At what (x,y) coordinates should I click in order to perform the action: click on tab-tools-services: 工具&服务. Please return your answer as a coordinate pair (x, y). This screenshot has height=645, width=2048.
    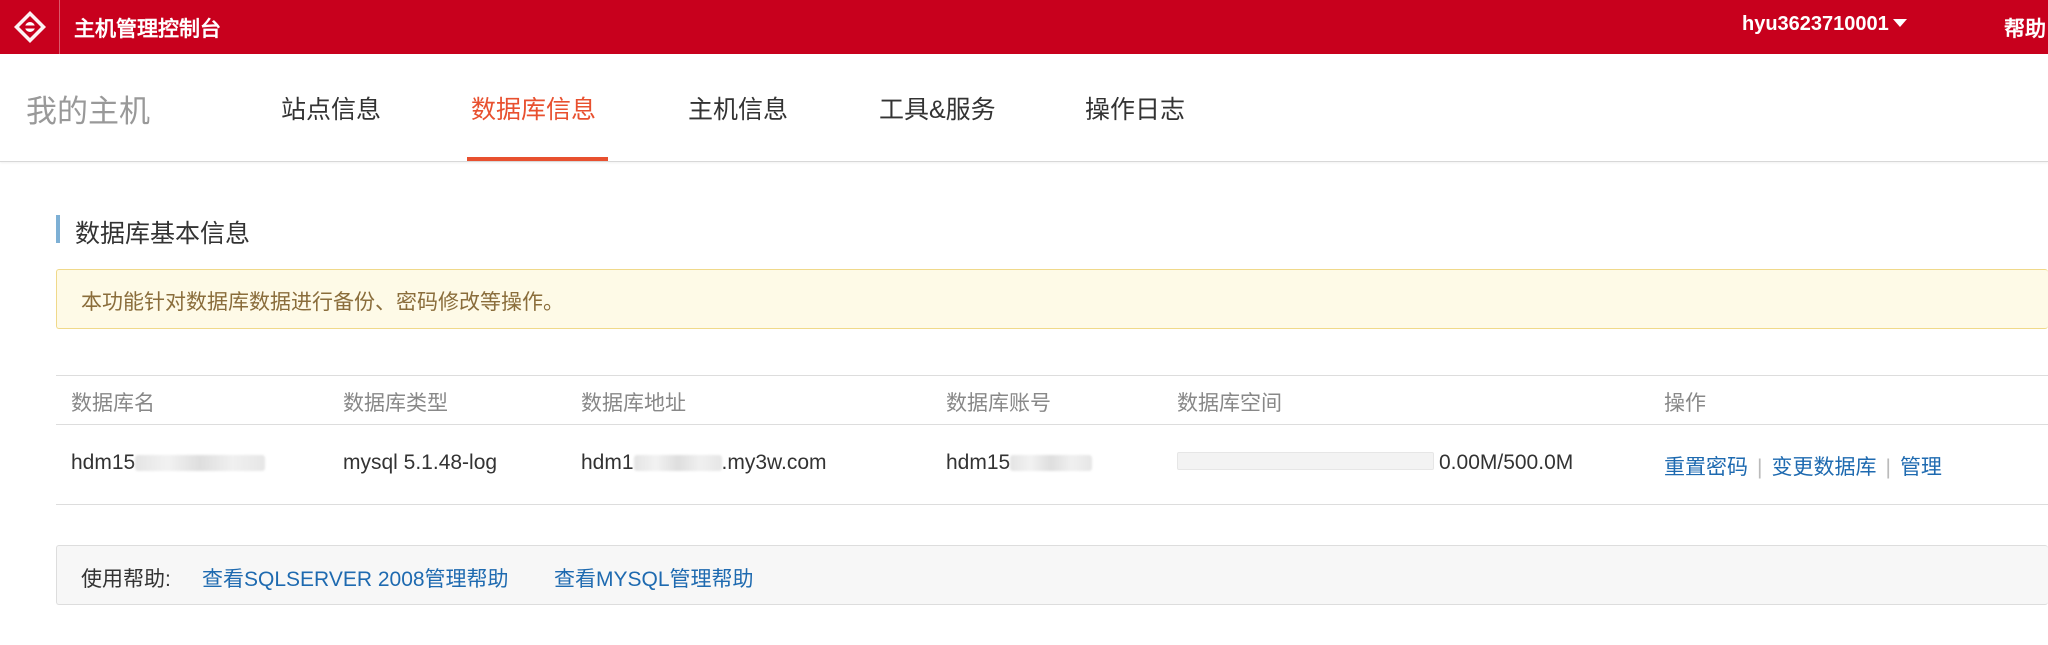
    Looking at the image, I should click on (937, 108).